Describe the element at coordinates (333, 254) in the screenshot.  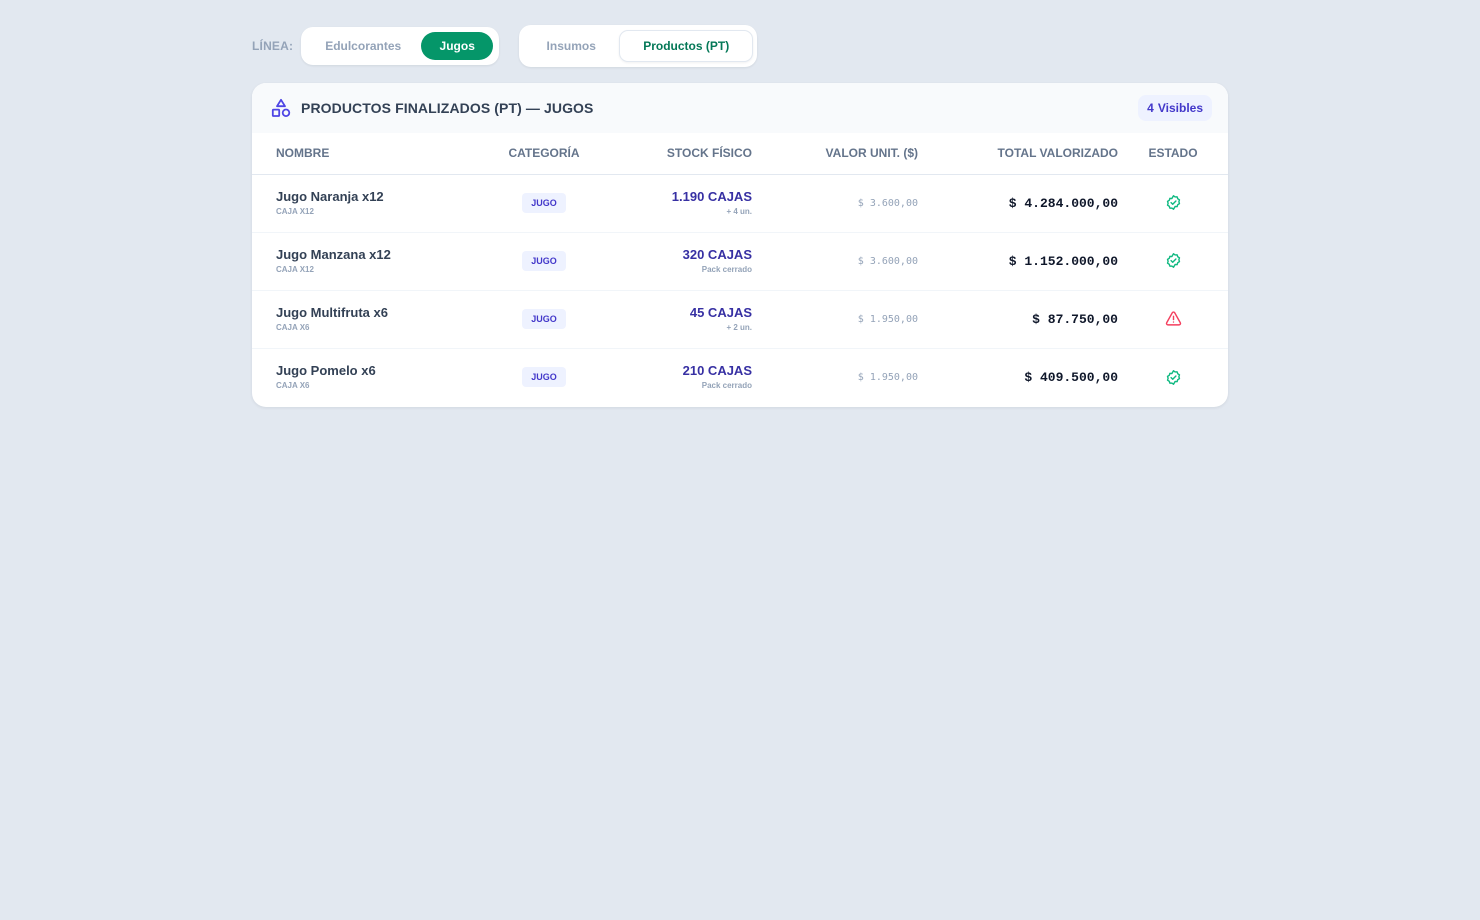
I see `product-name: Jugo Manzana x12` at that location.